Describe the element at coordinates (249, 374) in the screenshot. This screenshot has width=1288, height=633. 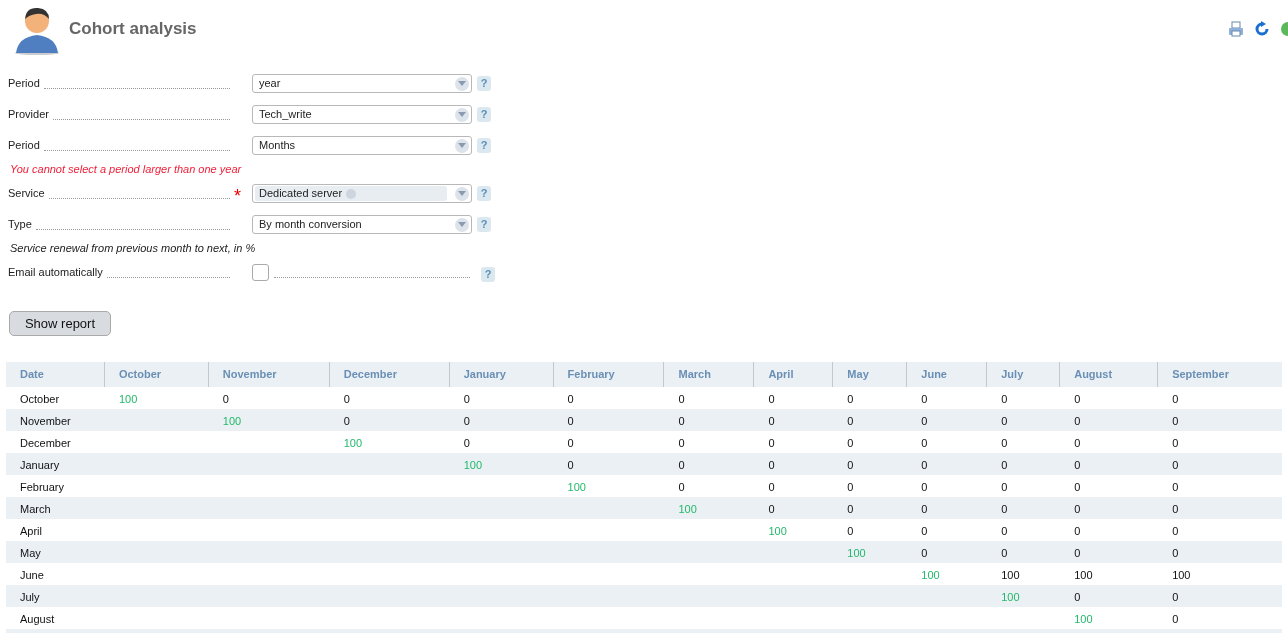
I see `column-header: November` at that location.